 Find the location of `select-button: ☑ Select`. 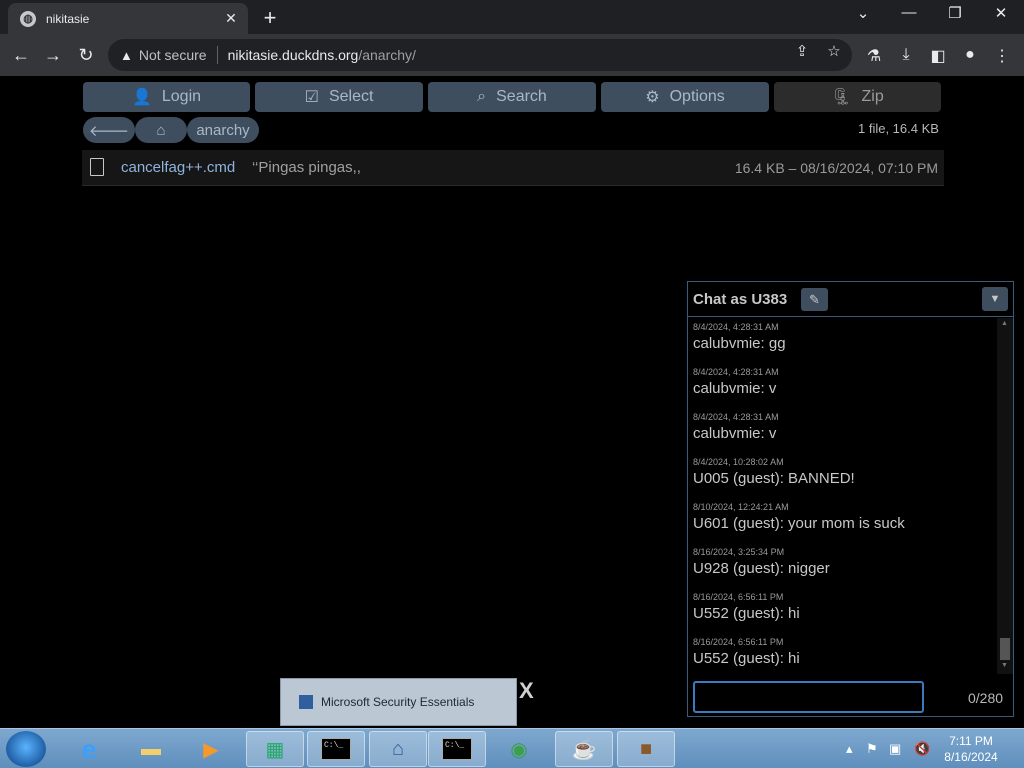

select-button: ☑ Select is located at coordinates (339, 97).